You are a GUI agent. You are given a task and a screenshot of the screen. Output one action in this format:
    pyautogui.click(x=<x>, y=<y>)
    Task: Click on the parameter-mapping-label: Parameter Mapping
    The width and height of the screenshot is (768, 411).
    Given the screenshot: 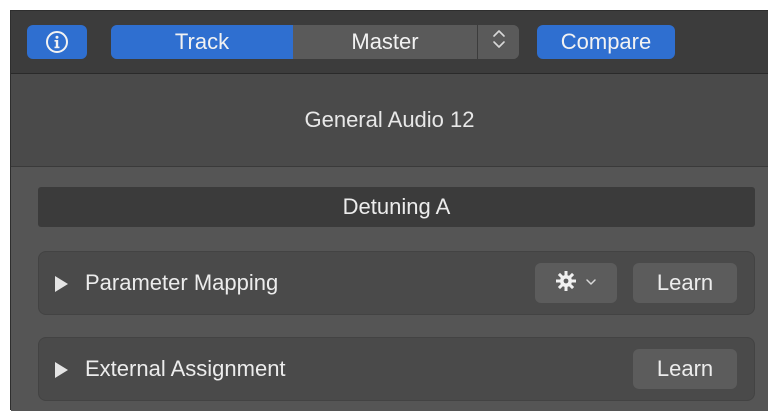 What is the action you would take?
    pyautogui.click(x=181, y=283)
    